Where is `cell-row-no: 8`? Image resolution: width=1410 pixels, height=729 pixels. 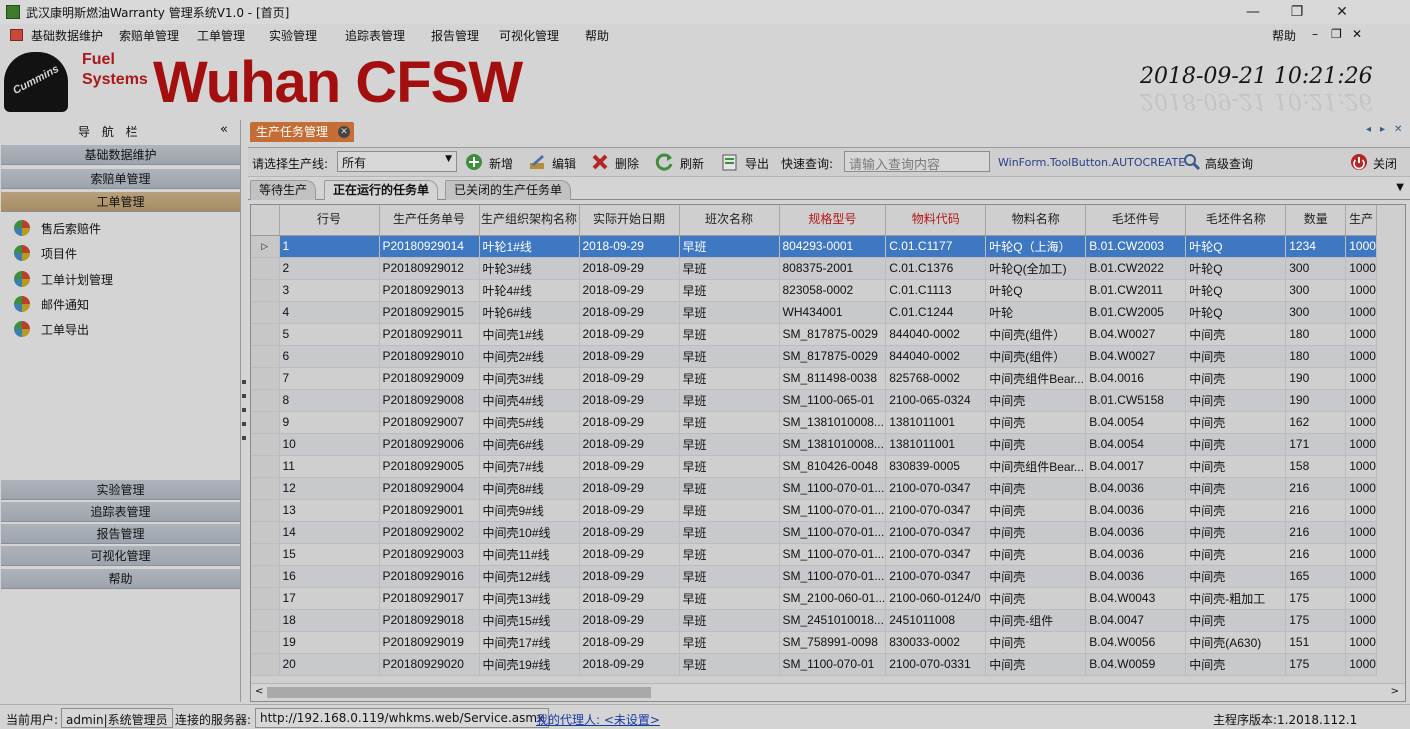 cell-row-no: 8 is located at coordinates (329, 400).